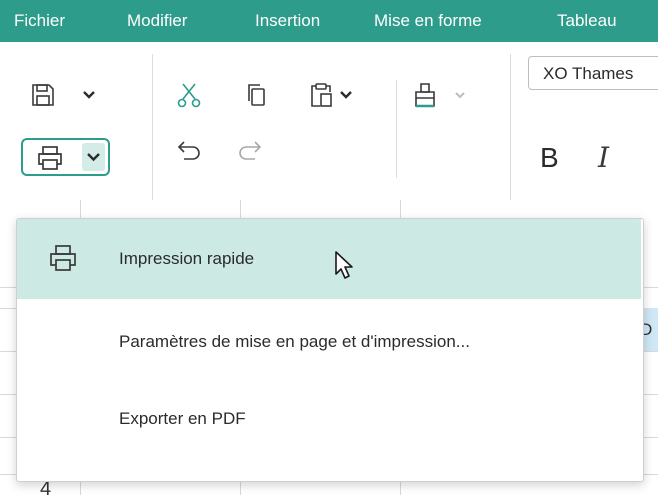 The height and width of the screenshot is (501, 658). What do you see at coordinates (425, 95) in the screenshot?
I see `format-painter-icon` at bounding box center [425, 95].